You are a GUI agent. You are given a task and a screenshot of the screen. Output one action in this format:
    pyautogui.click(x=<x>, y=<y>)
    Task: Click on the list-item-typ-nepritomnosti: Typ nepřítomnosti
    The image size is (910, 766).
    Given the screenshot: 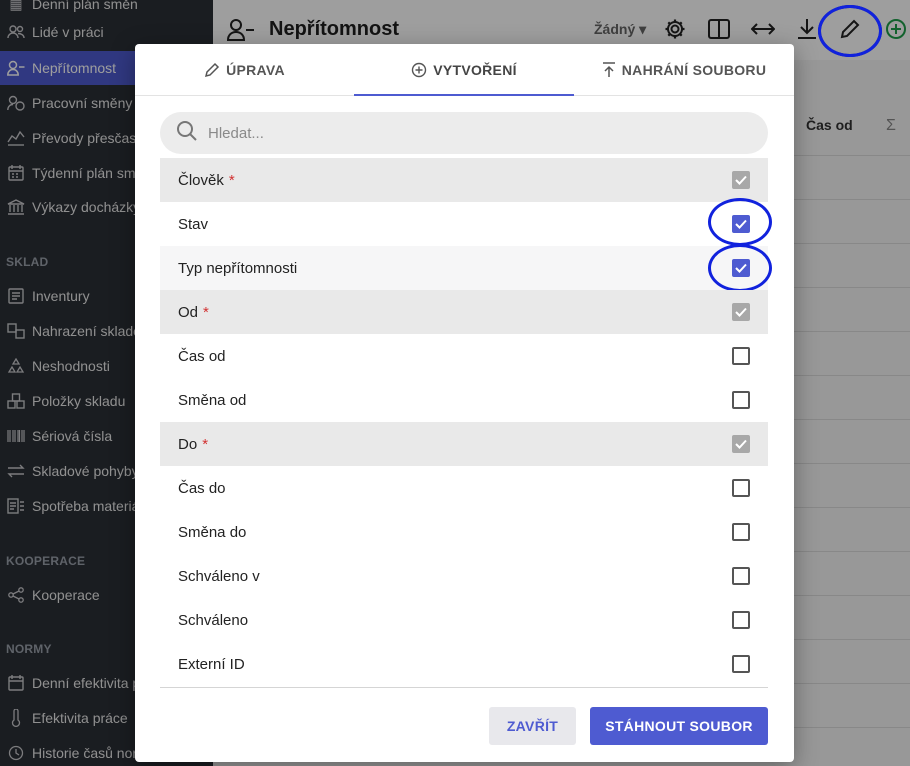 What is the action you would take?
    pyautogui.click(x=466, y=268)
    